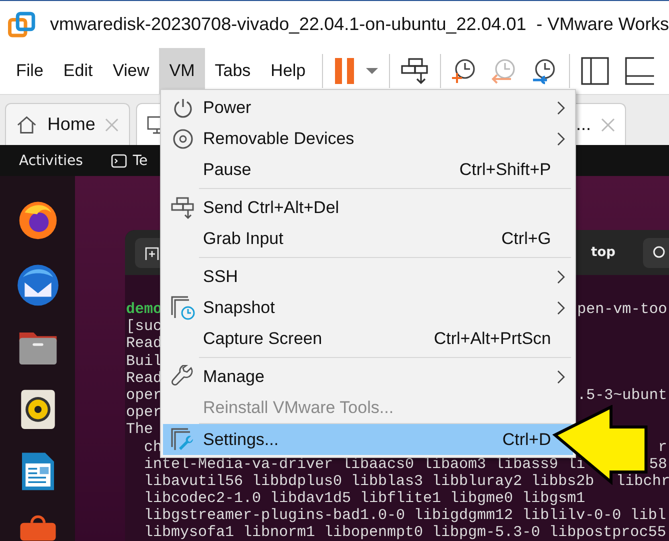 This screenshot has height=541, width=669. I want to click on terminal-line: pen-vm-too, so click(622, 309).